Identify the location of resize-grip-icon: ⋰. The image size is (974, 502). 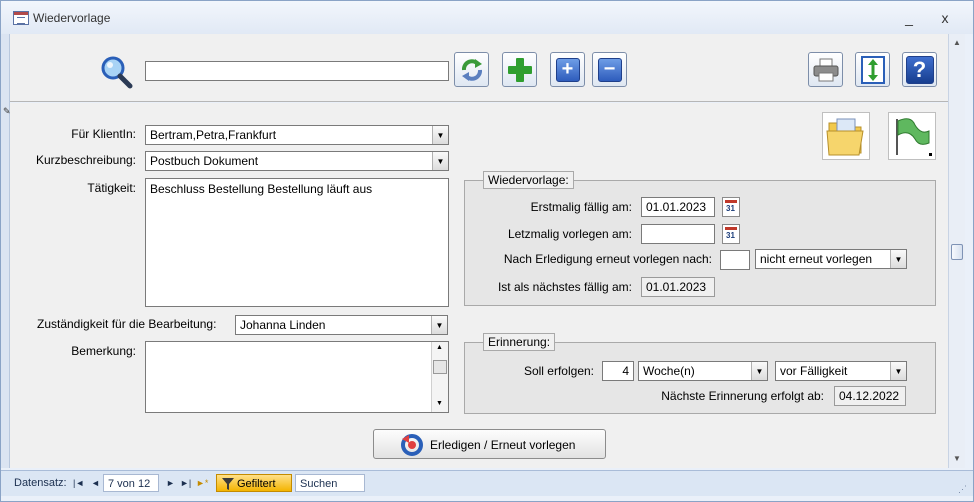
(964, 490).